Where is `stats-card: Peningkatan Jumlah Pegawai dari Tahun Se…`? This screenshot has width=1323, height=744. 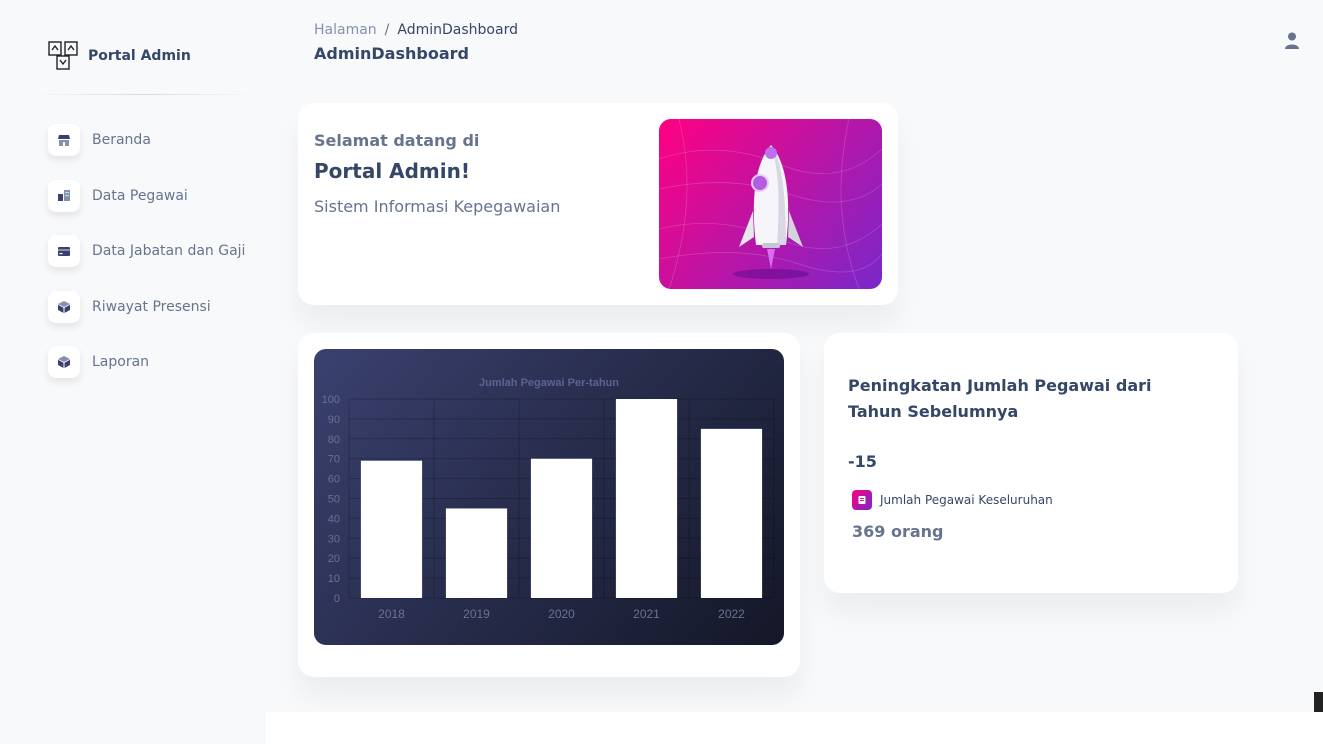
stats-card: Peningkatan Jumlah Pegawai dari Tahun Se… is located at coordinates (1031, 463).